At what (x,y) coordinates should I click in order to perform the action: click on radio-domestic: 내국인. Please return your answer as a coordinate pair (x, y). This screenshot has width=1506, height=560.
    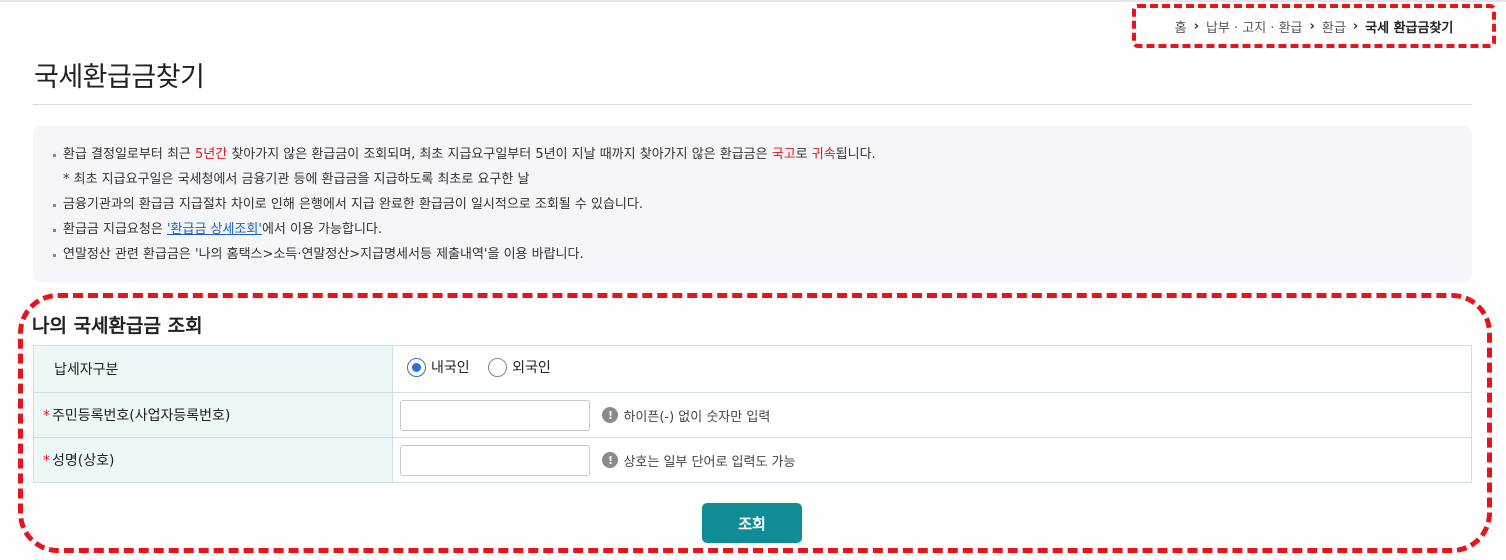
    Looking at the image, I should click on (438, 367).